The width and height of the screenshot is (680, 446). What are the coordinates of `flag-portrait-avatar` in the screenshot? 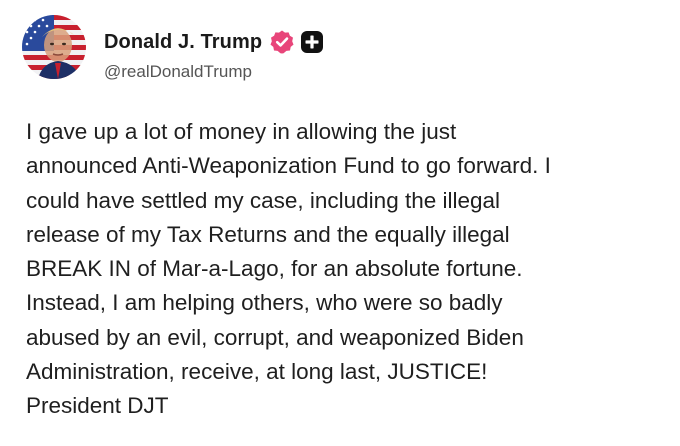 It's located at (54, 47).